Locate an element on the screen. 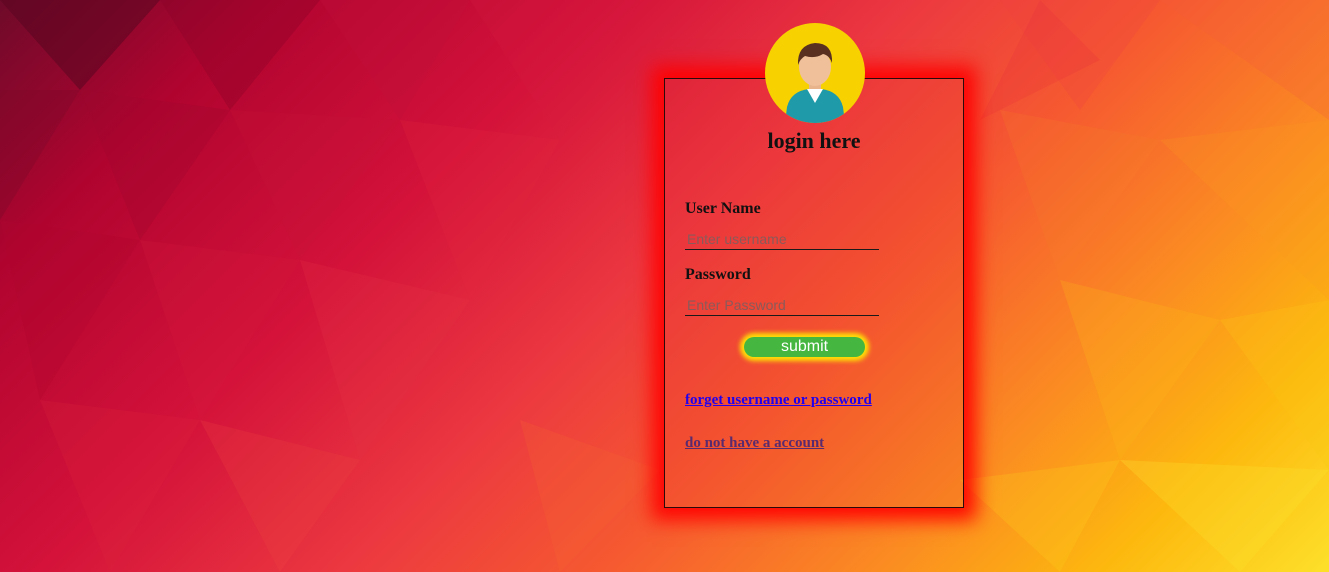 This screenshot has height=572, width=1329. register-link: do not have a account is located at coordinates (754, 443).